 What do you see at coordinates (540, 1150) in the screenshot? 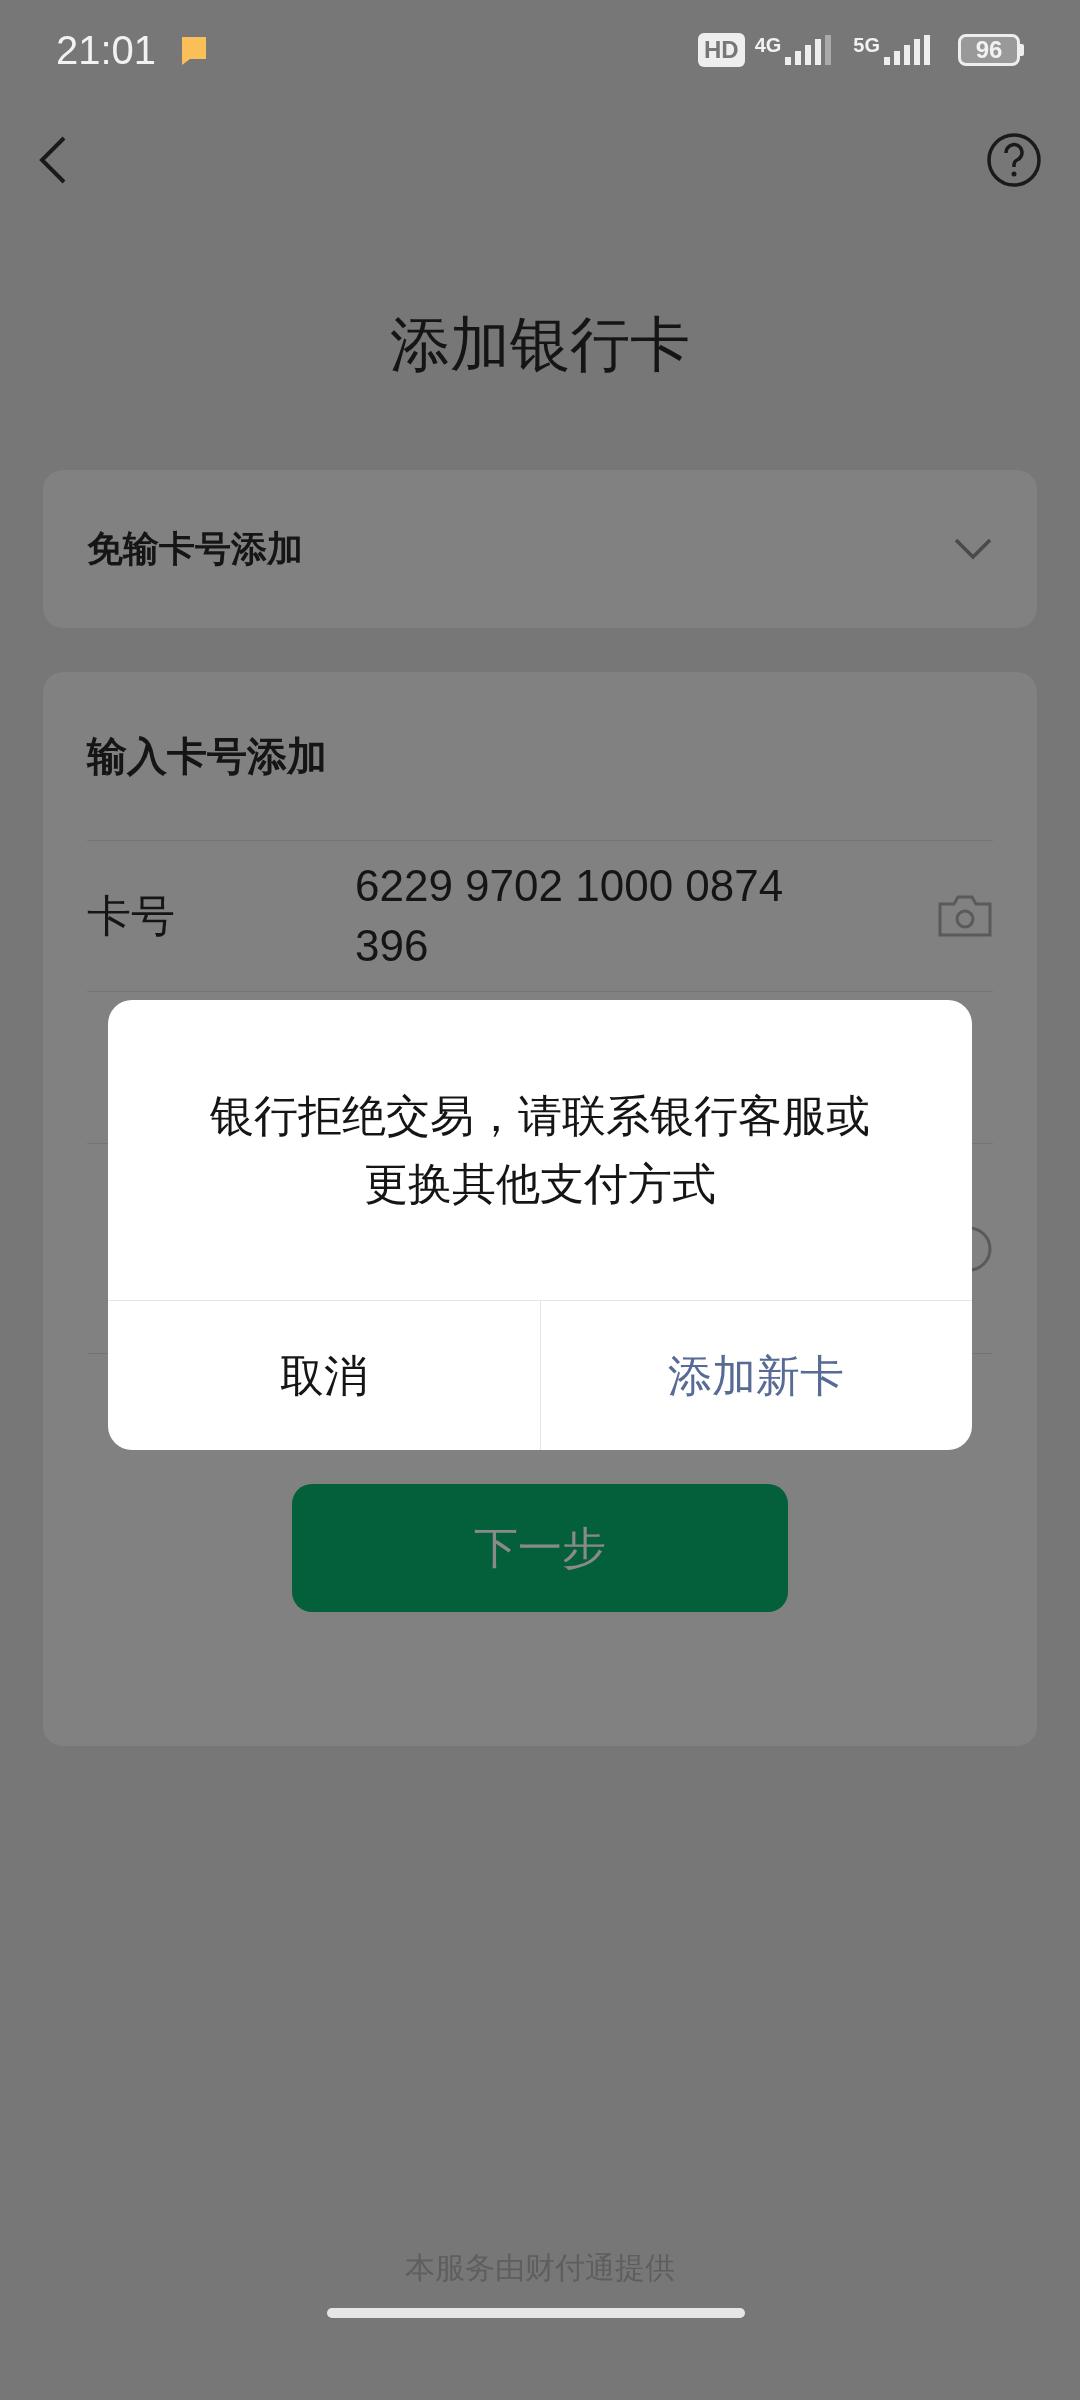
I see `dialog-message: 银行拒绝交易，请联系银行客服或 更换其他支付方式` at bounding box center [540, 1150].